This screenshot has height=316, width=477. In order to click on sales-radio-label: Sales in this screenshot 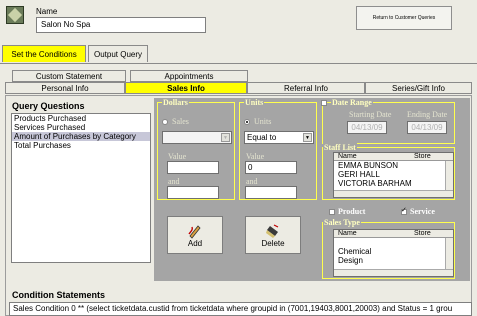, I will do `click(180, 121)`.